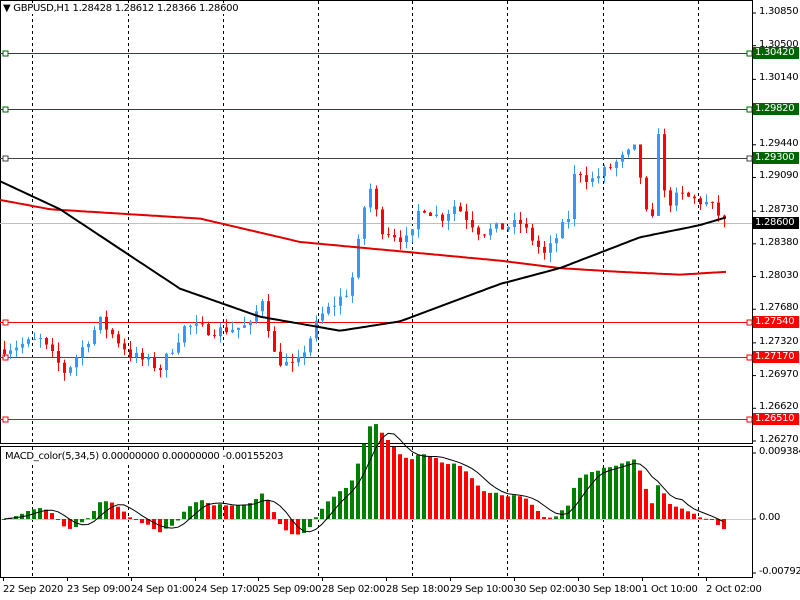  What do you see at coordinates (779, 11) in the screenshot?
I see `price-scale-label: 1.30850` at bounding box center [779, 11].